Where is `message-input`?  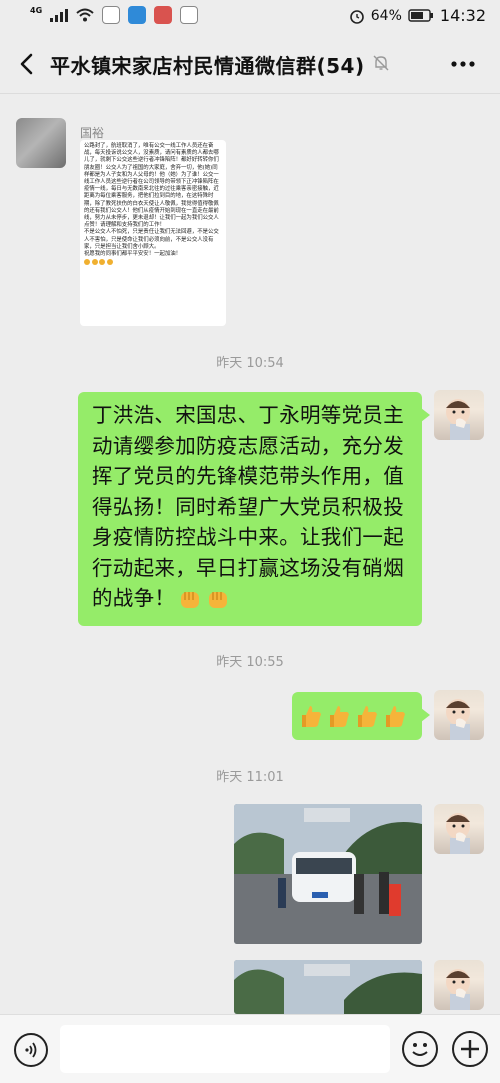
message-input is located at coordinates (225, 1049).